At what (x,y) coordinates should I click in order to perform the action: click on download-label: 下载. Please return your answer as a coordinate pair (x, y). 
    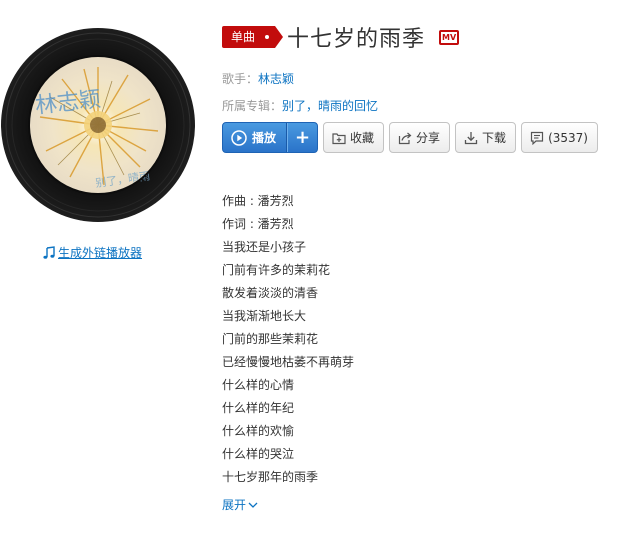
    Looking at the image, I should click on (494, 138).